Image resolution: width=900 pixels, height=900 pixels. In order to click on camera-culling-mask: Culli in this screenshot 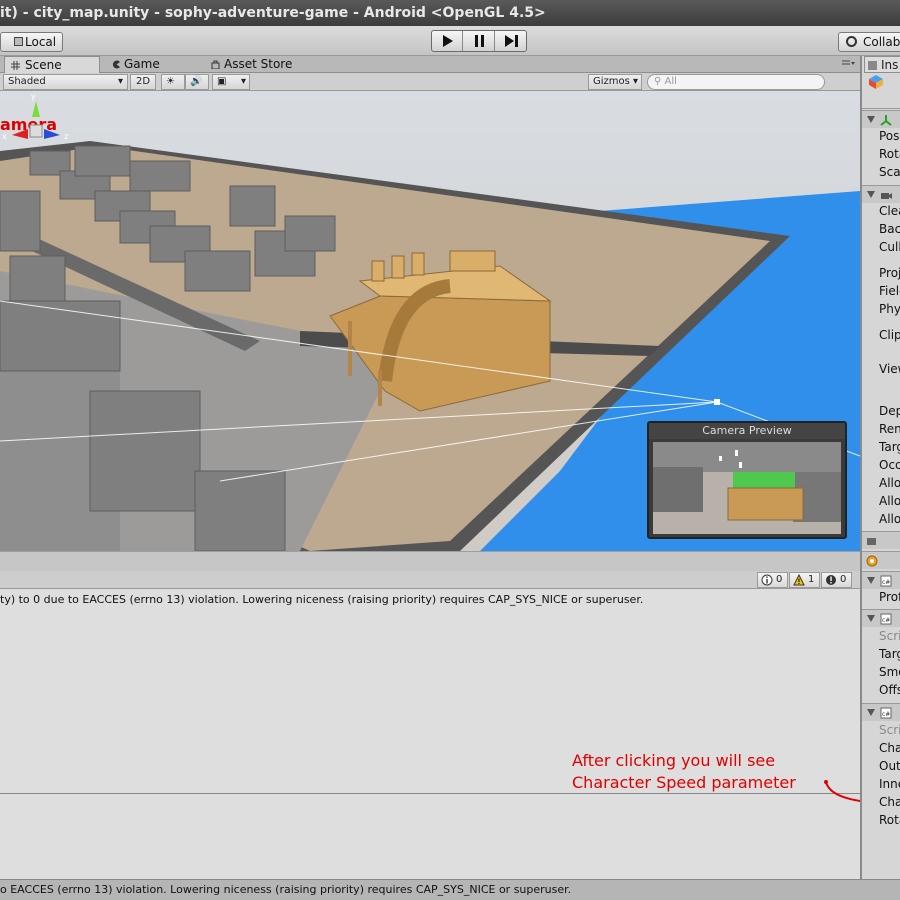, I will do `click(889, 247)`.